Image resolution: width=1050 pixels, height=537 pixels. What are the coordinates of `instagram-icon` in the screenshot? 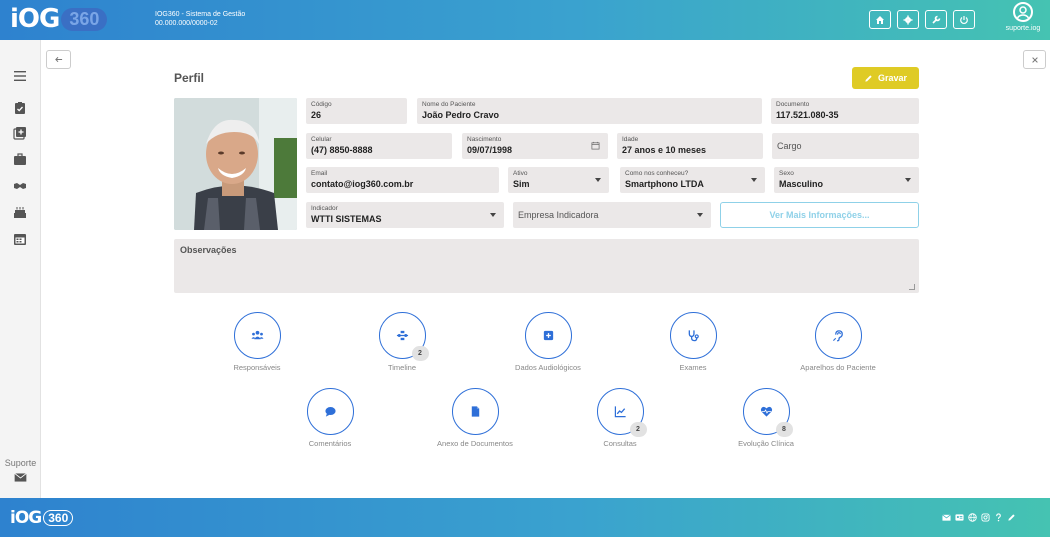 It's located at (985, 517).